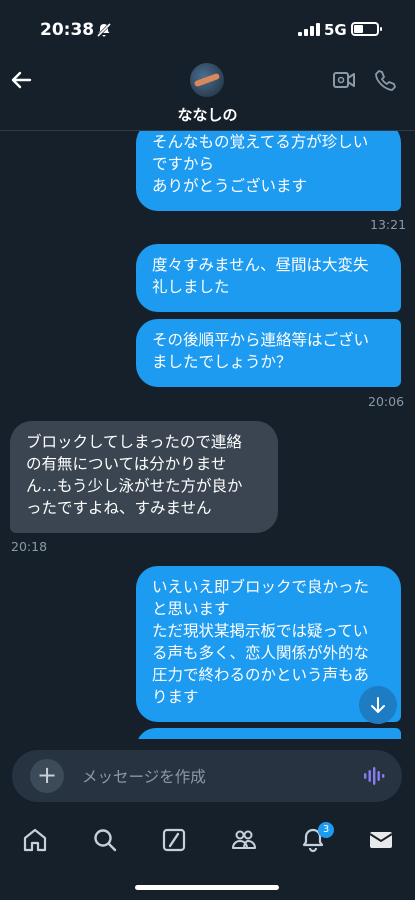 The width and height of the screenshot is (415, 900). What do you see at coordinates (244, 840) in the screenshot?
I see `communities-icon` at bounding box center [244, 840].